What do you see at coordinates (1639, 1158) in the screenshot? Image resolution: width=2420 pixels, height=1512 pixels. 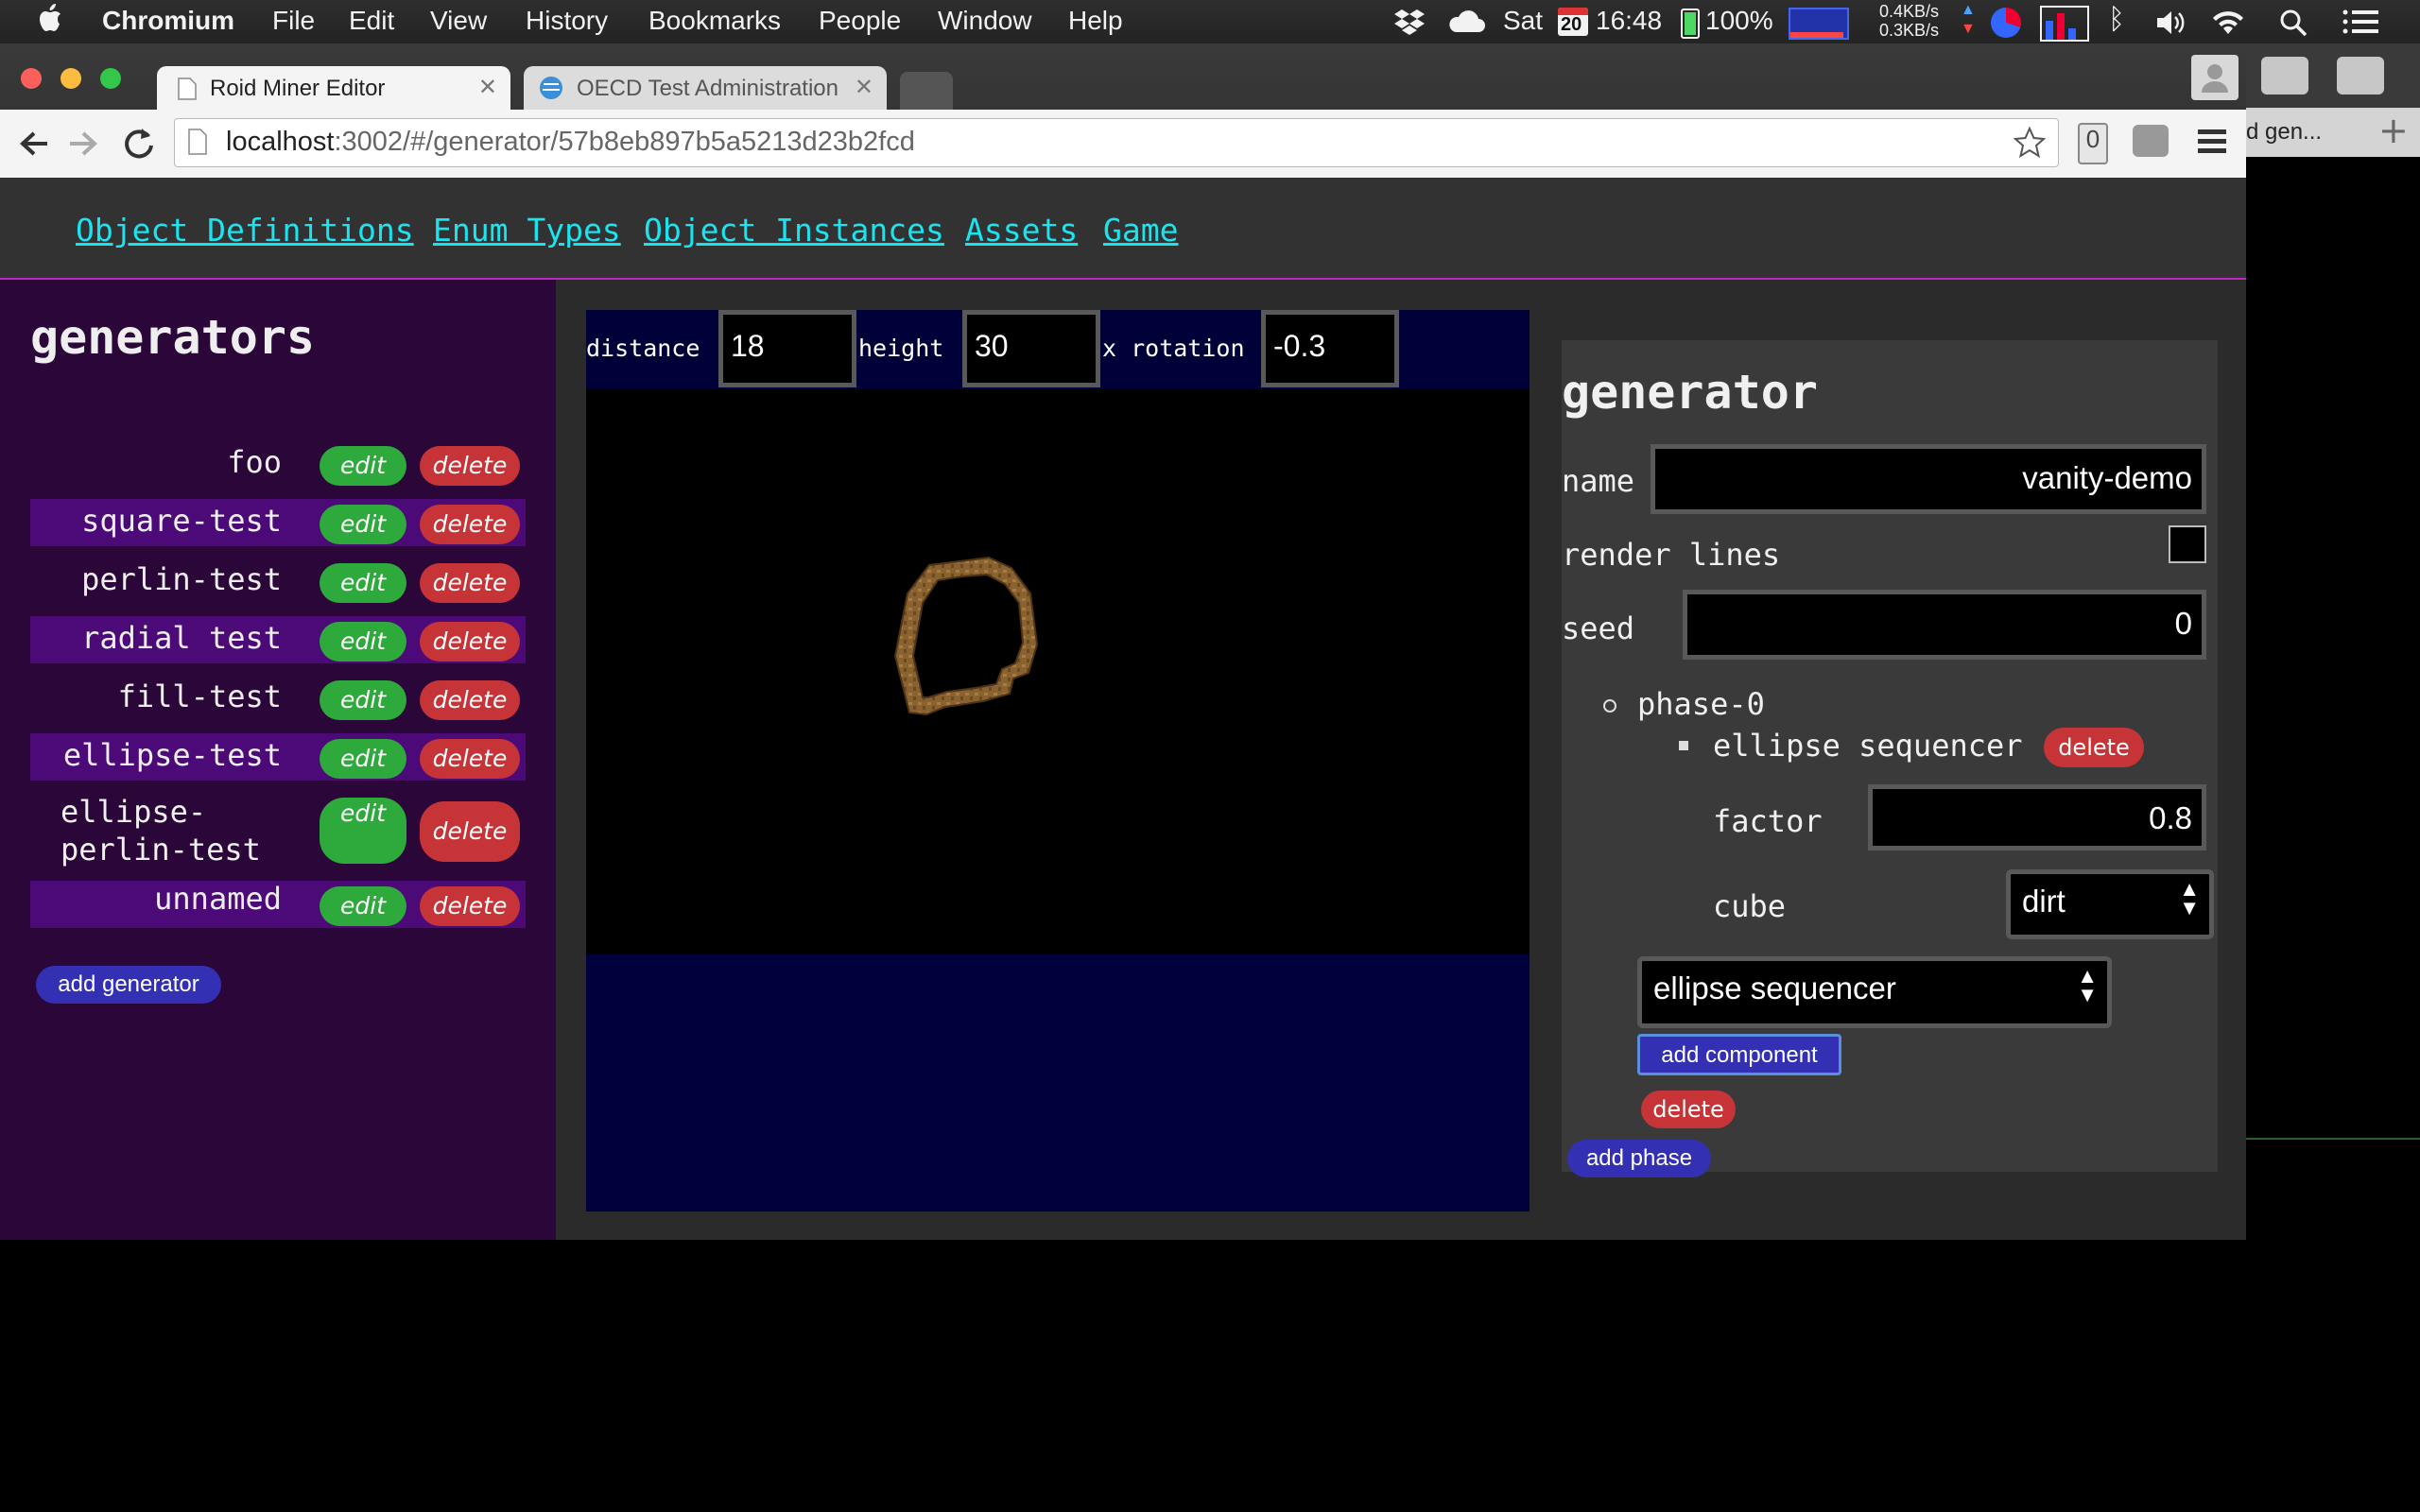 I see `add-phase-button: add phase` at bounding box center [1639, 1158].